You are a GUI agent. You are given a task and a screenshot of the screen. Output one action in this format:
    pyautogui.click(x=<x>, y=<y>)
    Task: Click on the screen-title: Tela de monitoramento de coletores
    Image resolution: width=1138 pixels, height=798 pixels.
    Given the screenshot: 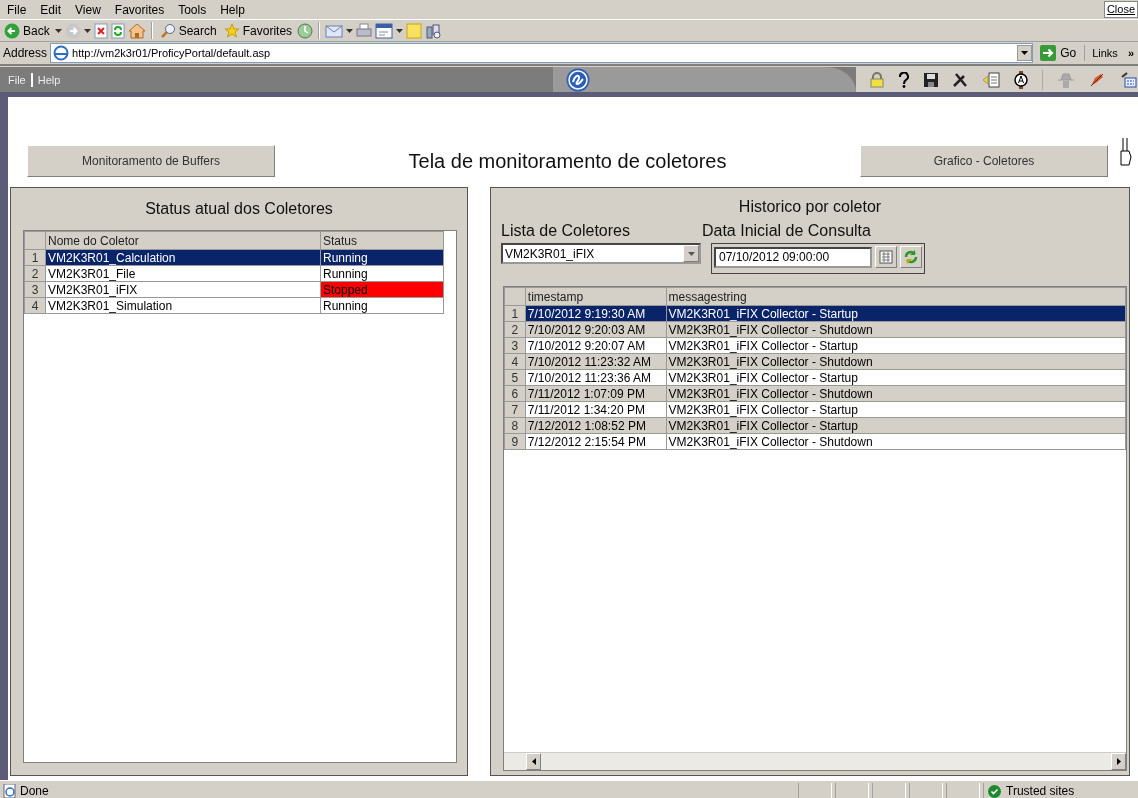 What is the action you would take?
    pyautogui.click(x=567, y=161)
    